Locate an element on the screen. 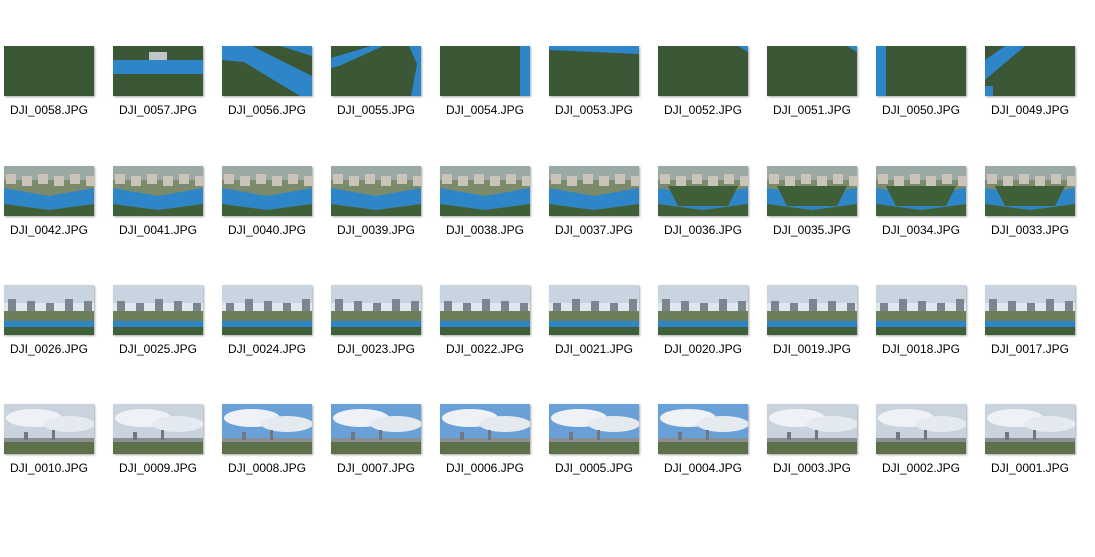  file-thumbnail-item: DJI_0002.JPG is located at coordinates (922, 440).